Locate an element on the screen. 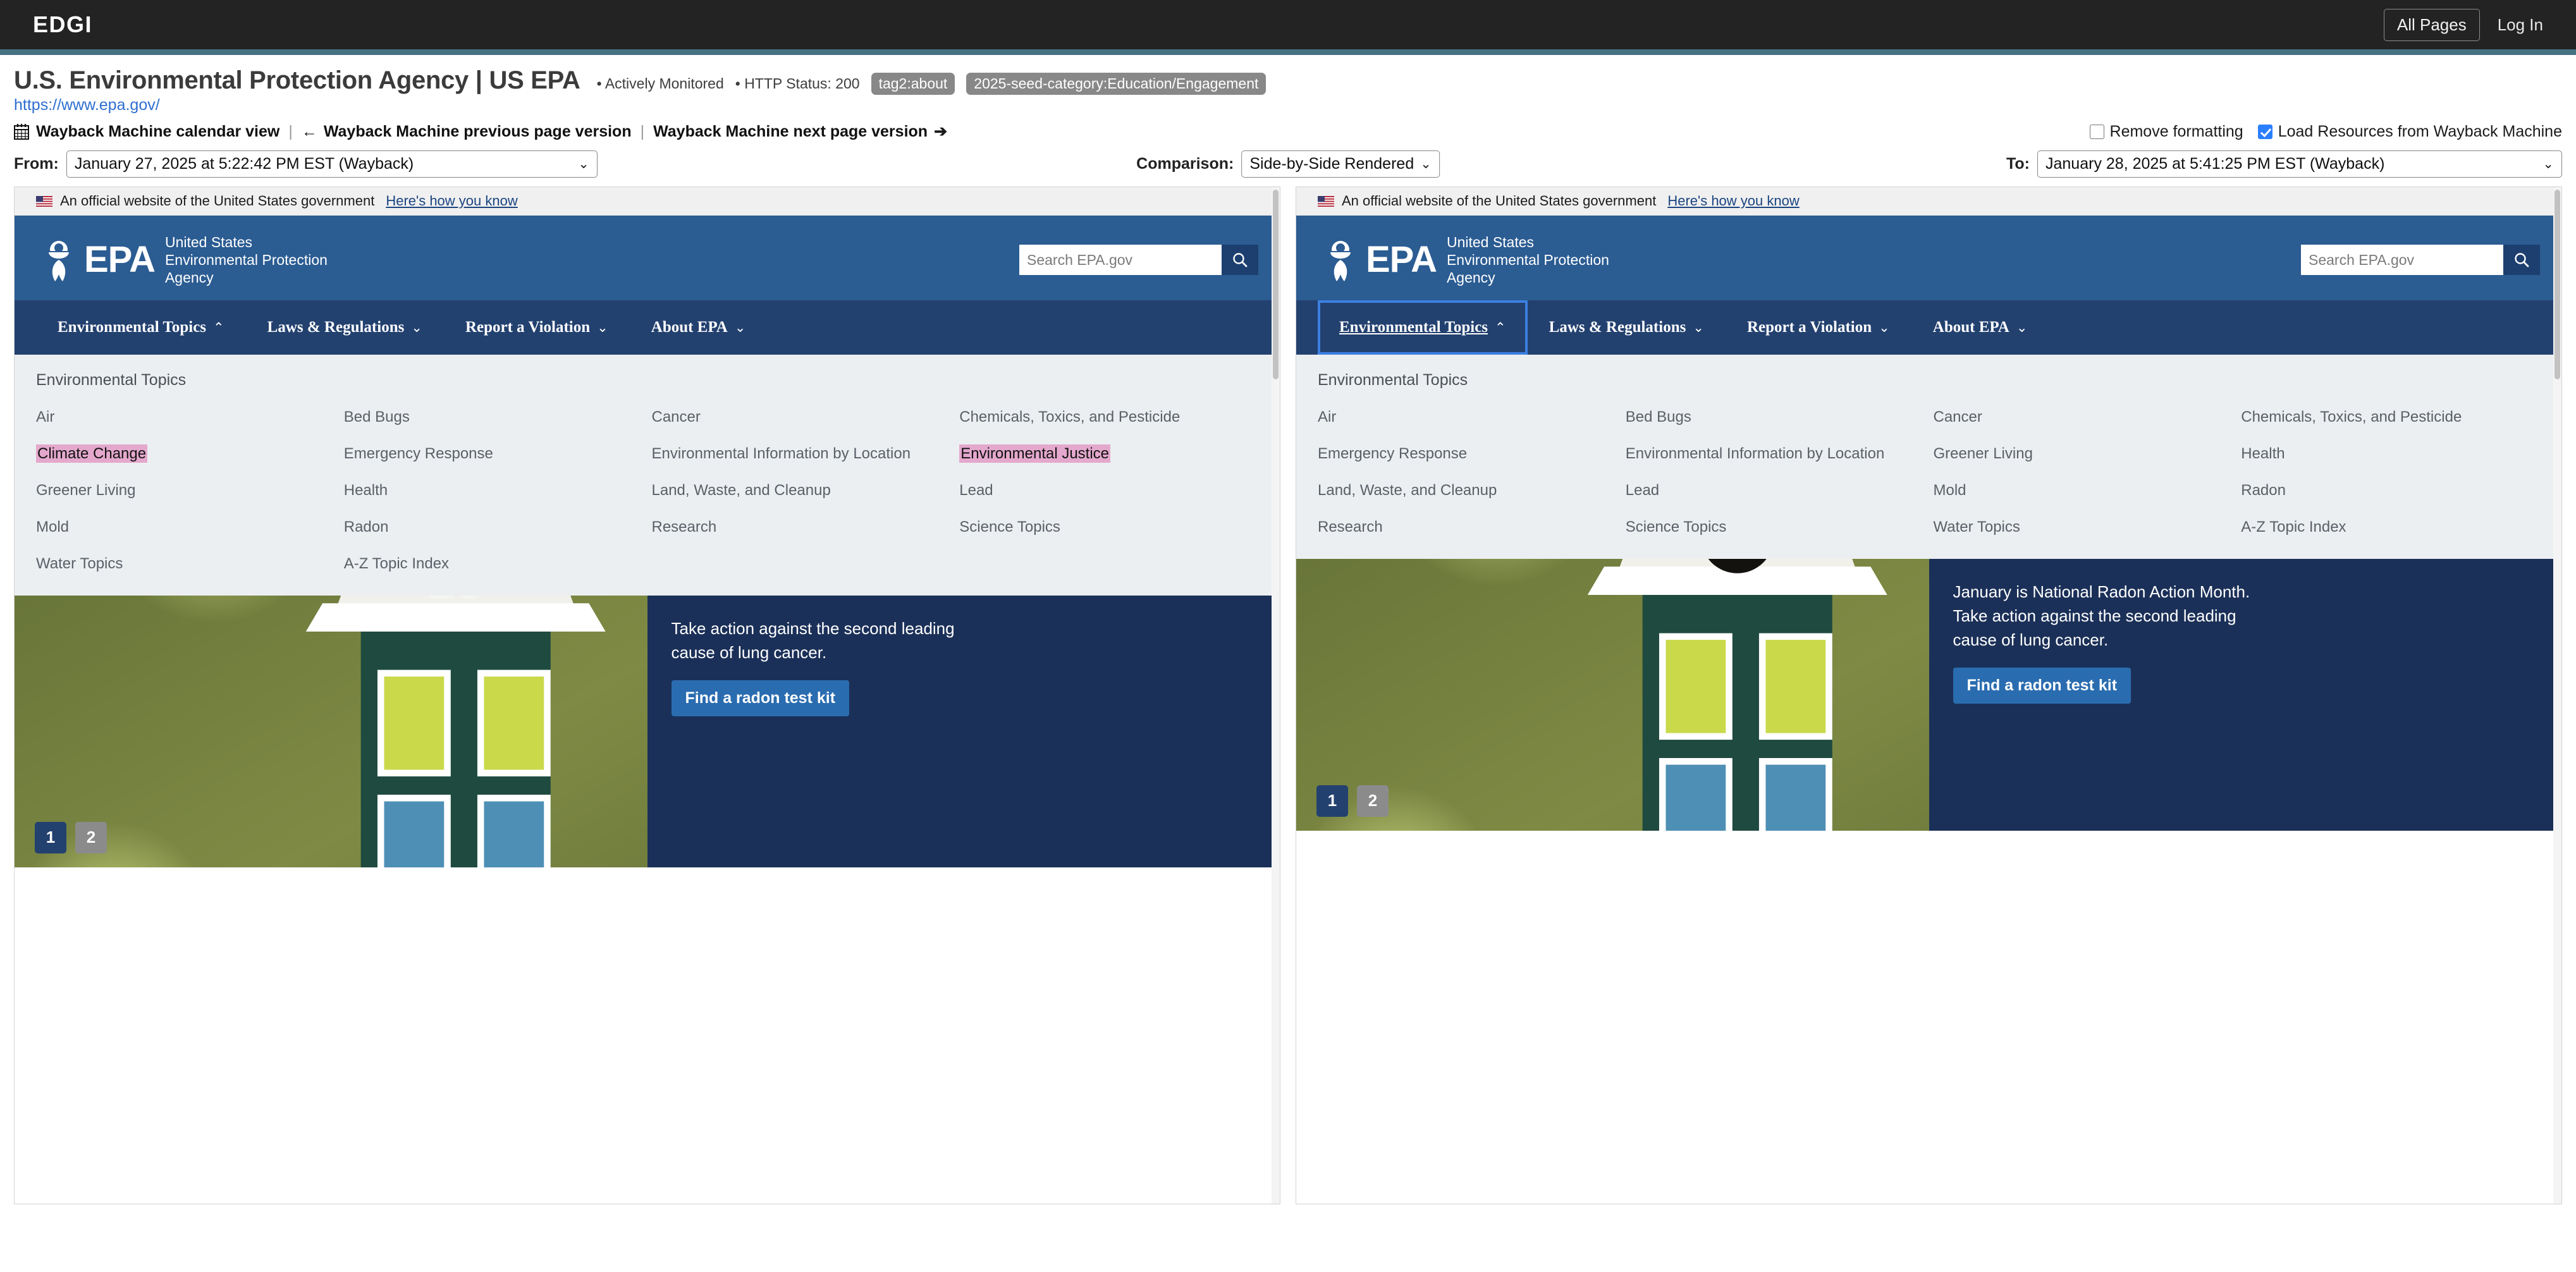 Image resolution: width=2576 pixels, height=1272 pixels. topic-link: Environmental Justice is located at coordinates (1108, 454).